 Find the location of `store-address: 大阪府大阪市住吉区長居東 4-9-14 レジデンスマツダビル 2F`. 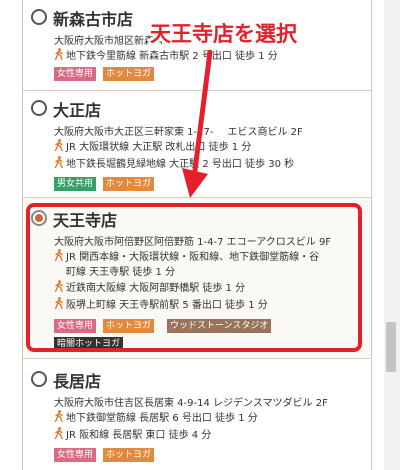

store-address: 大阪府大阪市住吉区長居東 4-9-14 レジデンスマツダビル 2F is located at coordinates (191, 403).